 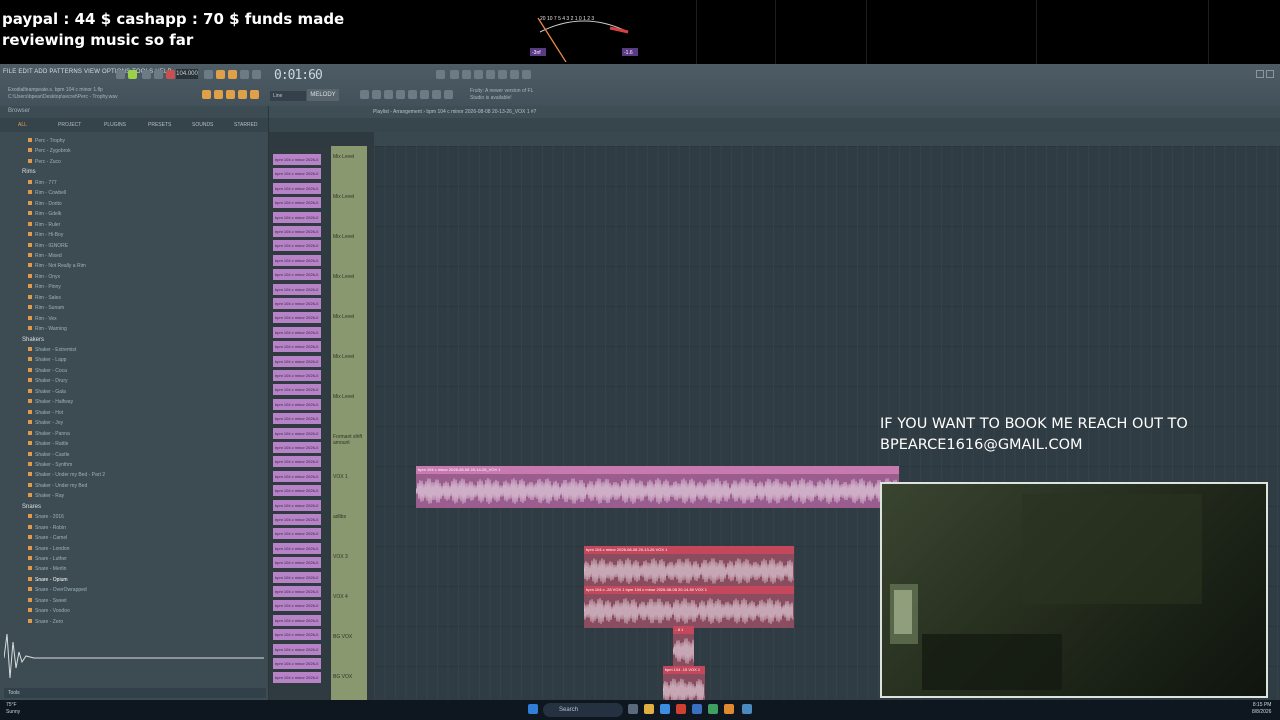 What do you see at coordinates (115, 125) in the screenshot?
I see `tab-plugins: PLUGINS` at bounding box center [115, 125].